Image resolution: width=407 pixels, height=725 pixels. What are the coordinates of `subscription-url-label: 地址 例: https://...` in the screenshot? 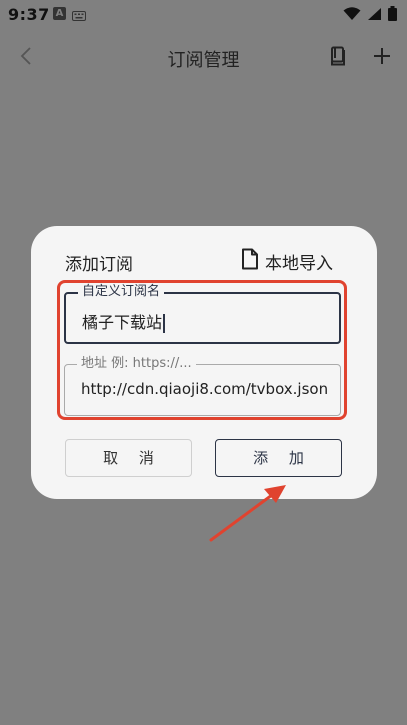 It's located at (136, 364).